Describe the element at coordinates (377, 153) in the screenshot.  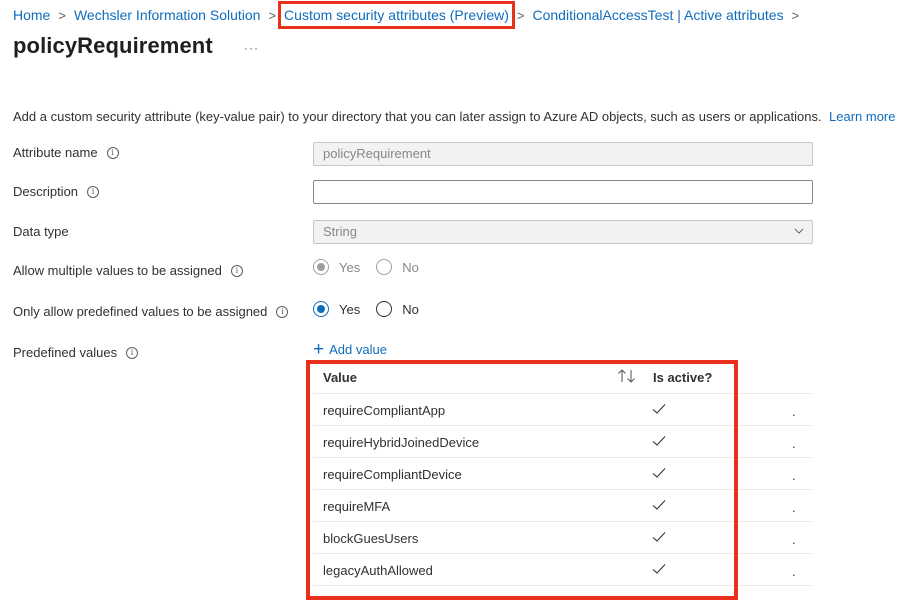
I see `attribute-name-value: policyRequirement` at that location.